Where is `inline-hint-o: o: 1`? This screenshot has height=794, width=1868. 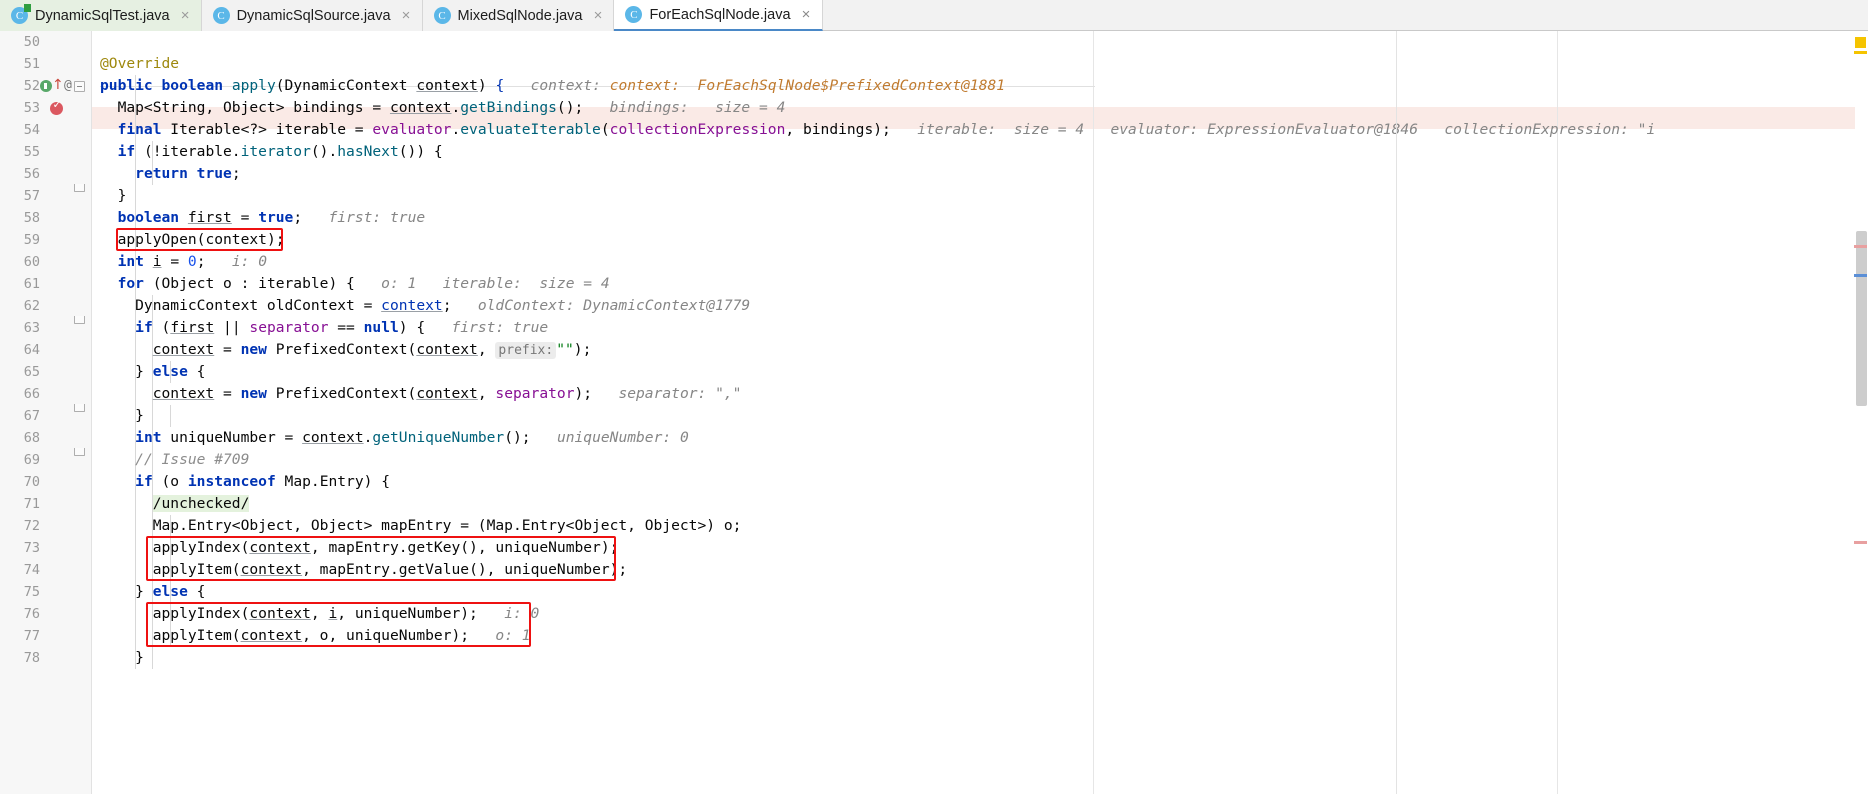
inline-hint-o: o: 1 is located at coordinates (399, 283).